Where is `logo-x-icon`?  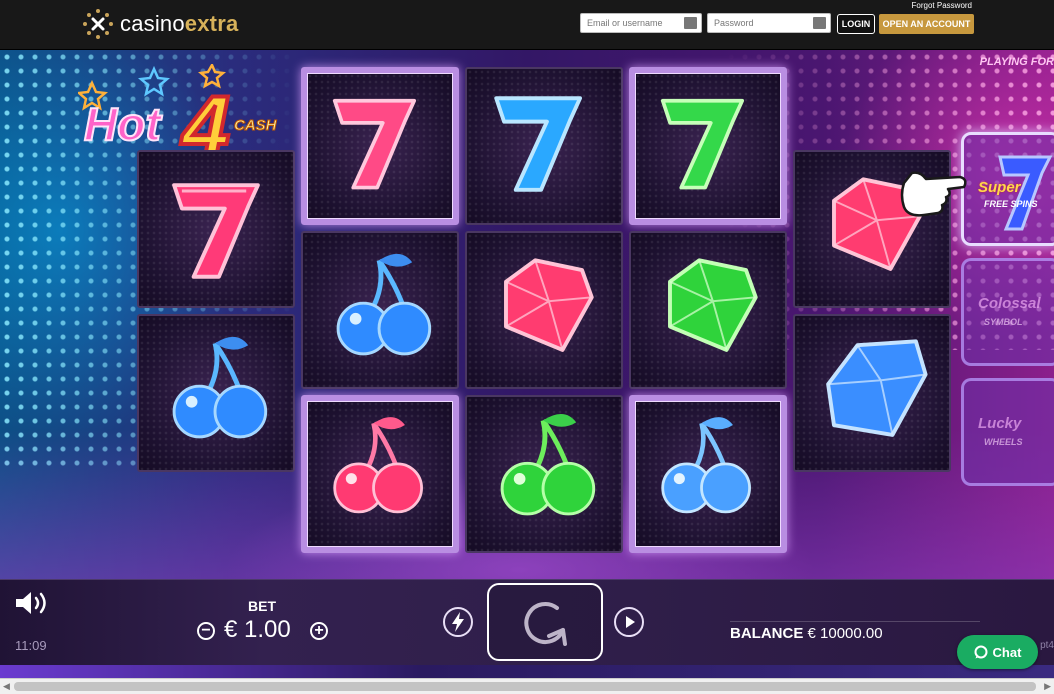
logo-x-icon is located at coordinates (98, 24).